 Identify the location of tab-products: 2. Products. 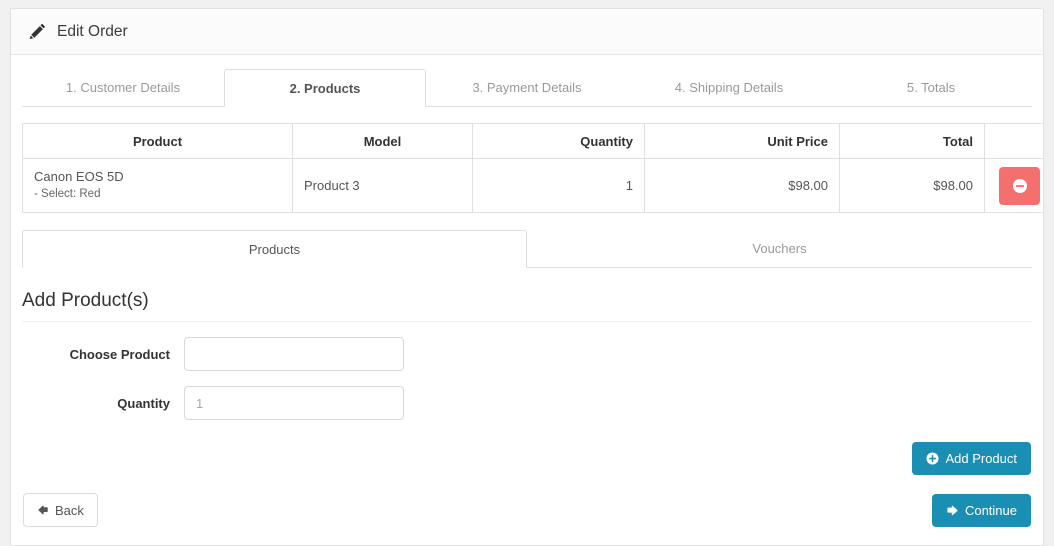
(325, 88).